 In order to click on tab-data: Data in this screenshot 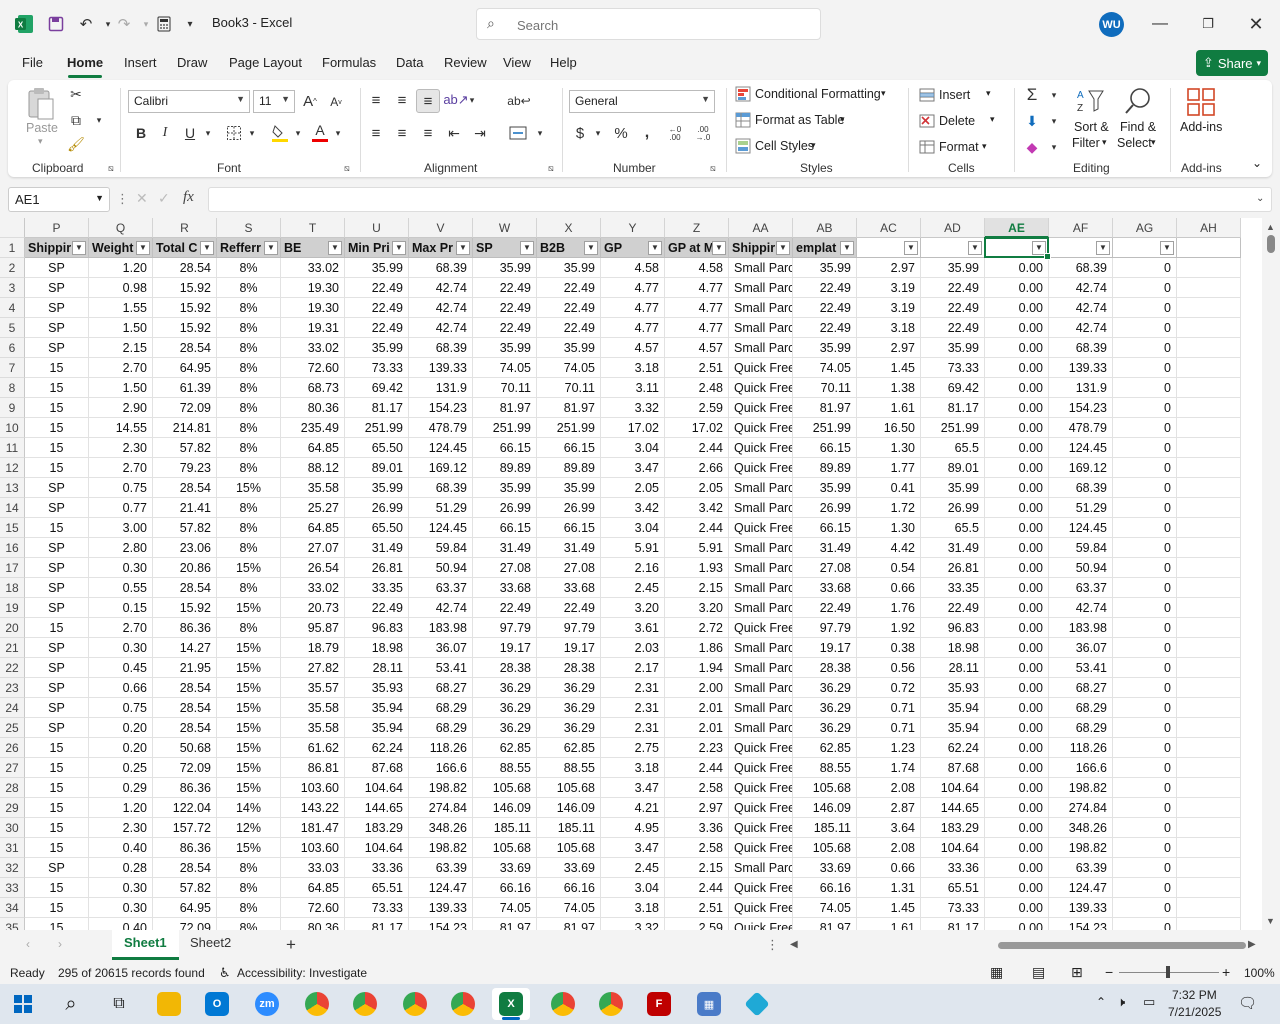, I will do `click(409, 62)`.